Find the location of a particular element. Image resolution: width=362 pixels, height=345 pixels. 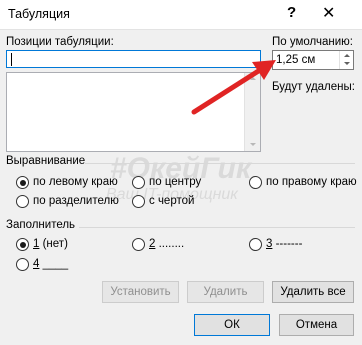

clear-all-button: Удалить все is located at coordinates (313, 292).